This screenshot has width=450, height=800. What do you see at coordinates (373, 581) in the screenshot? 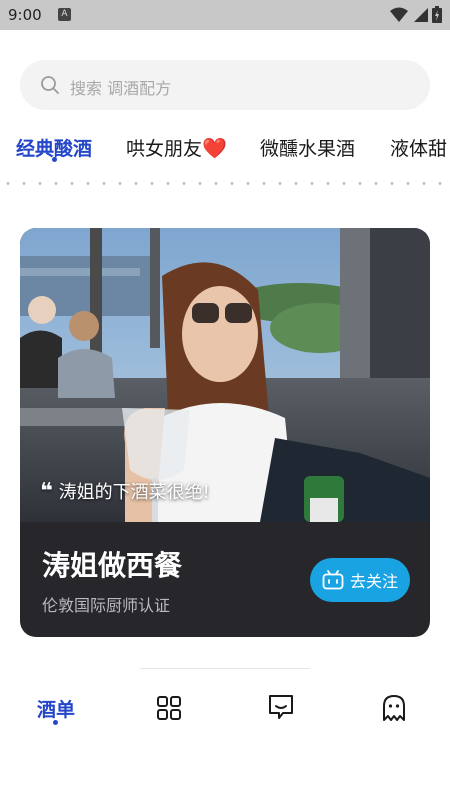
I see `follow-label: 去关注` at bounding box center [373, 581].